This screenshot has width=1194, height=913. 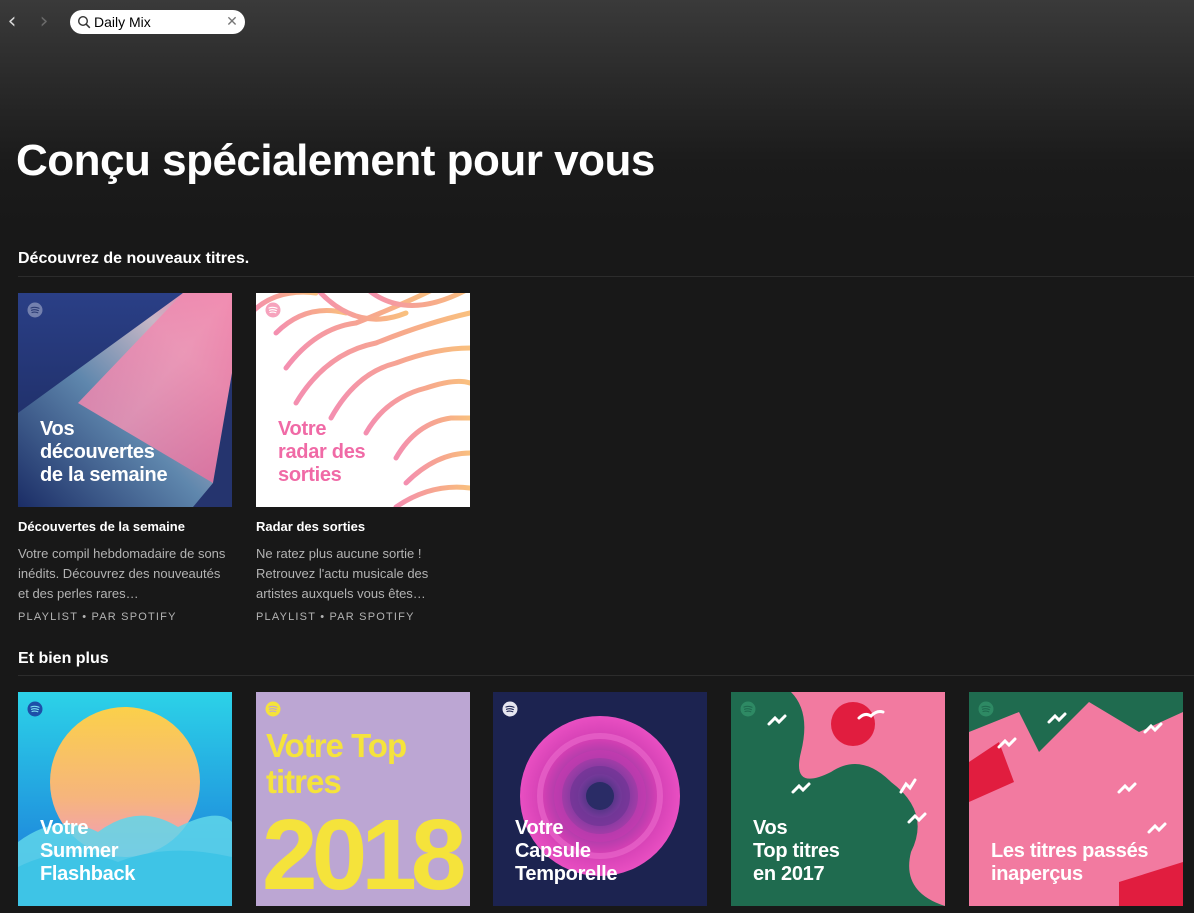 What do you see at coordinates (84, 22) in the screenshot?
I see `search-icon` at bounding box center [84, 22].